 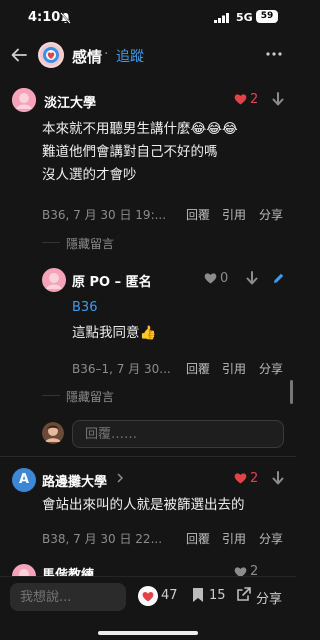 I want to click on board-header: 感情 · 追蹤, so click(x=148, y=56).